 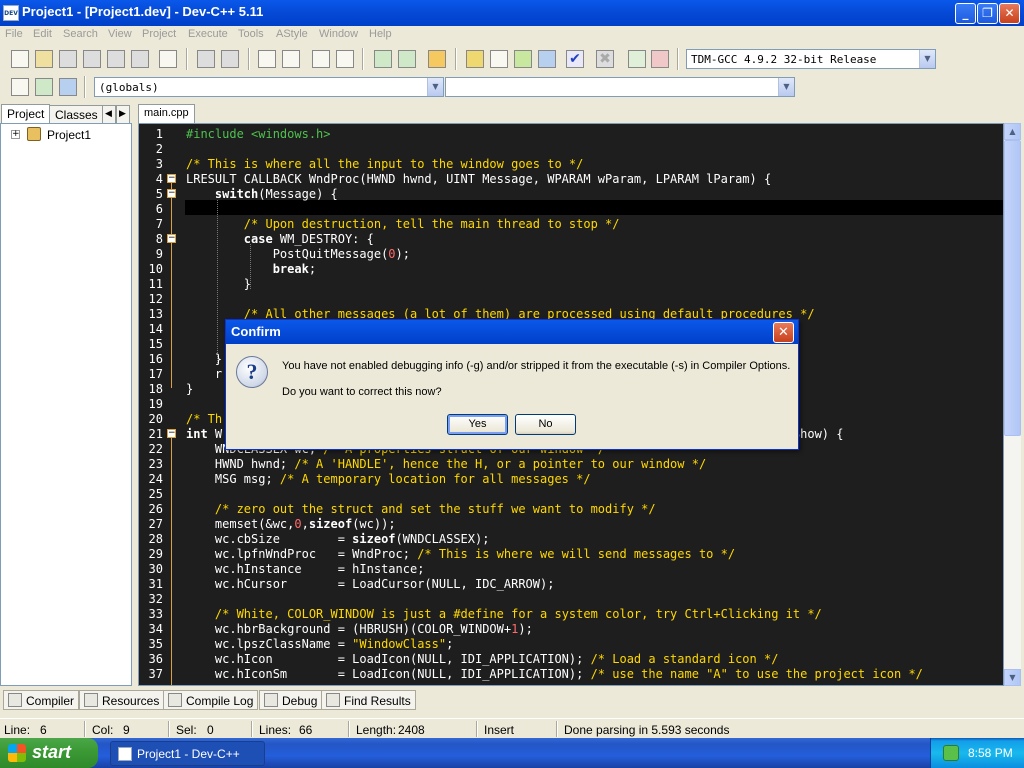 I want to click on editor-vscroll: ▲ ▼, so click(x=1012, y=404).